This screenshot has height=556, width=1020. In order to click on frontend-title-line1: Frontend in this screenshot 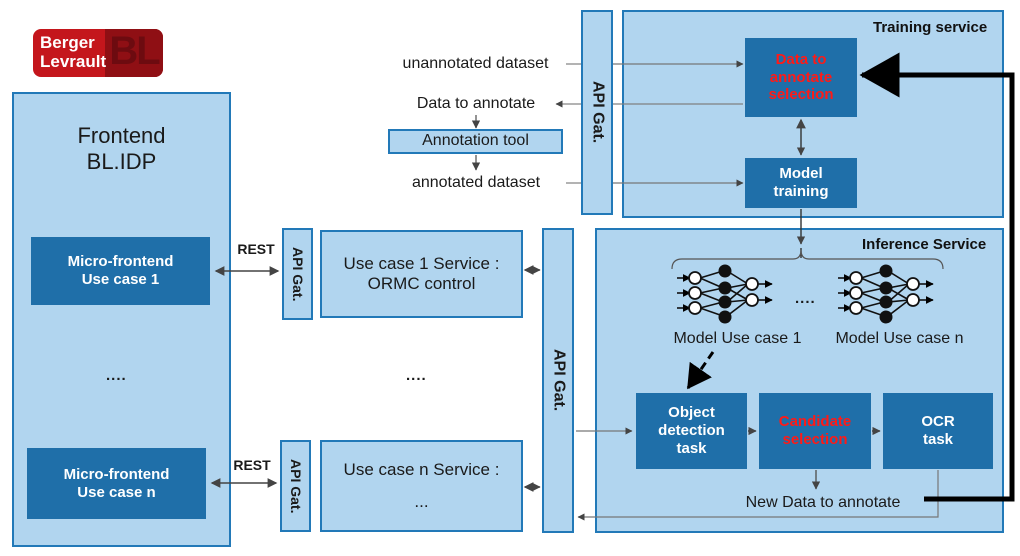, I will do `click(121, 135)`.